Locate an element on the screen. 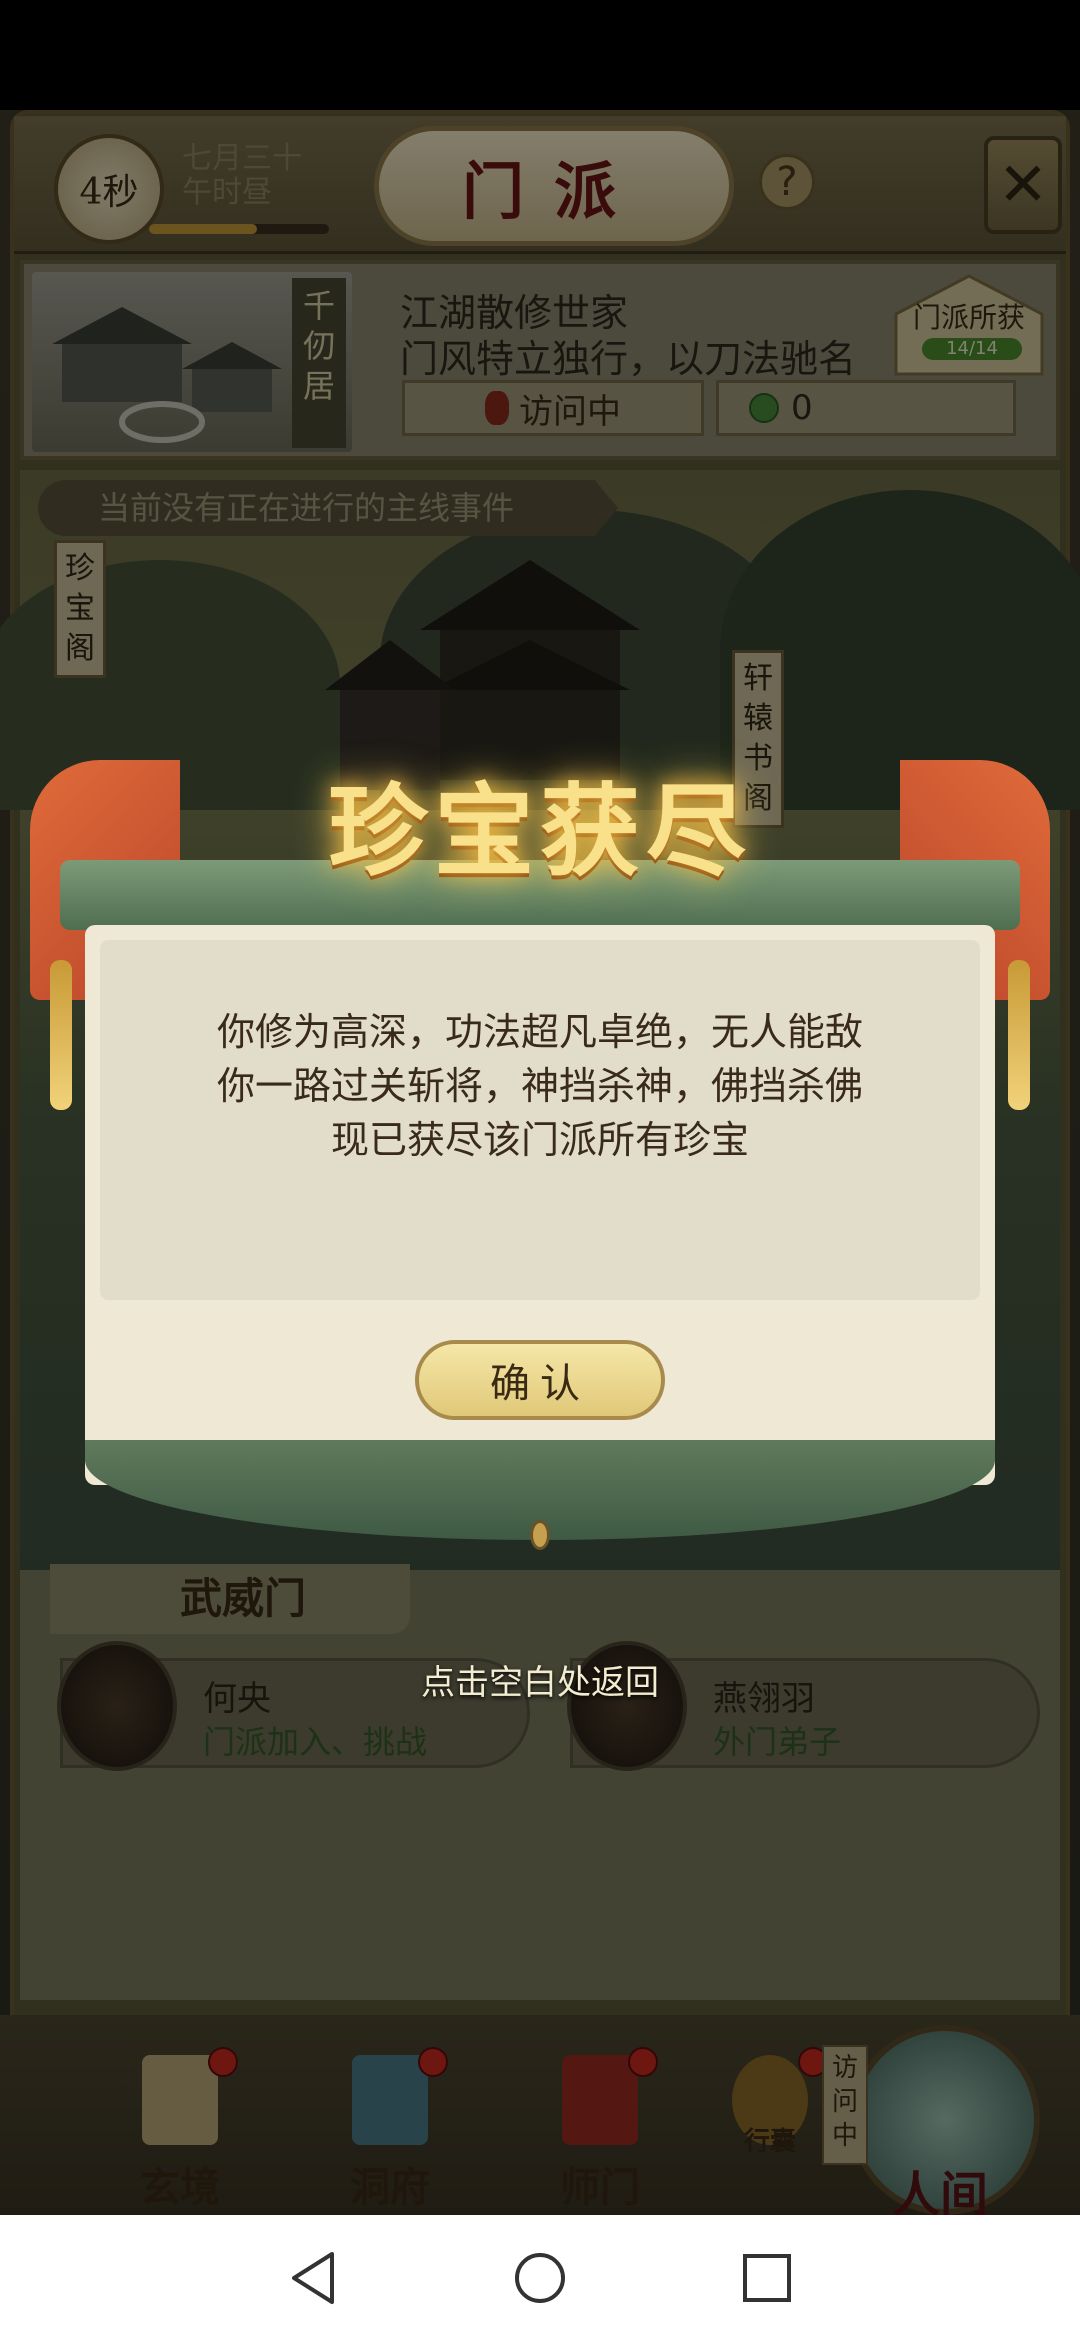 The height and width of the screenshot is (2340, 1080). back-button is located at coordinates (313, 2278).